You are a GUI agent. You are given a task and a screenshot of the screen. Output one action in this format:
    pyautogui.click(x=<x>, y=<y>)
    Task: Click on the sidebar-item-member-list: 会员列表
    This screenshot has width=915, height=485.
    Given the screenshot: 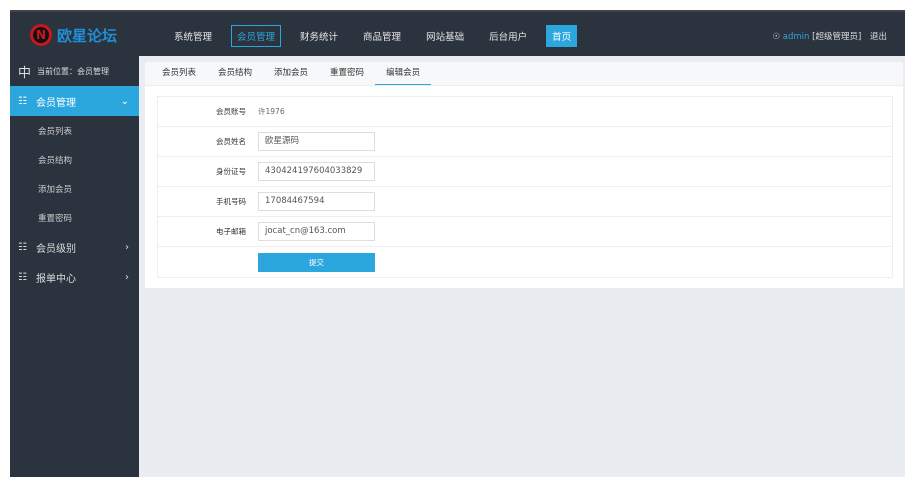 What is the action you would take?
    pyautogui.click(x=74, y=130)
    